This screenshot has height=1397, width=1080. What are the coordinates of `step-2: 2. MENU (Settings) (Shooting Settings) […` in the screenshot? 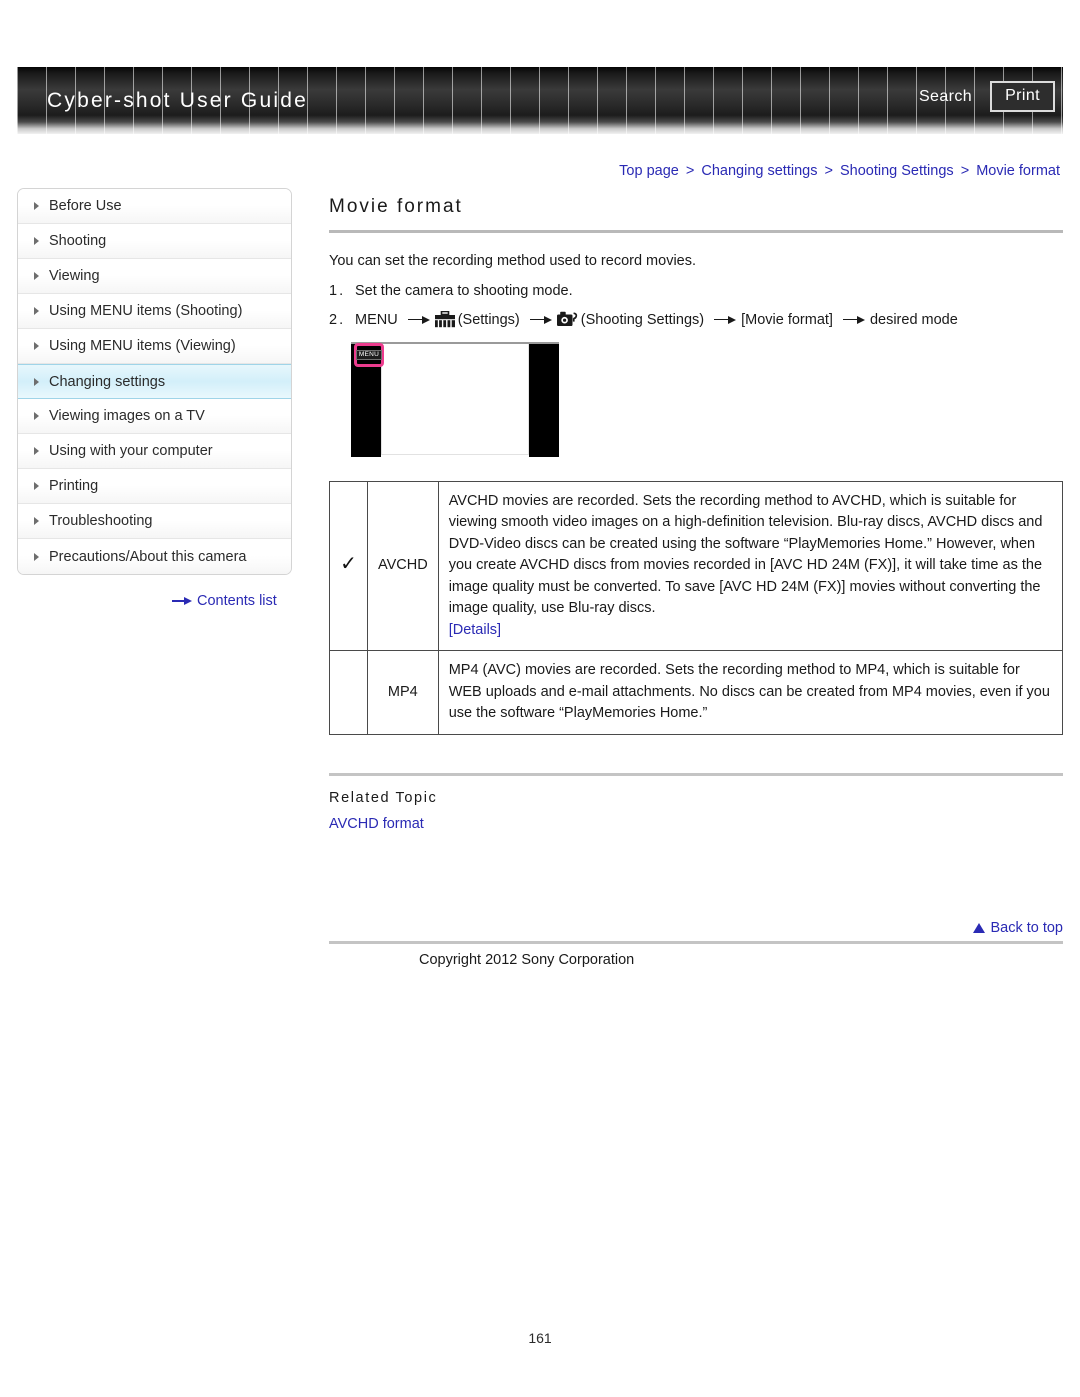 It's located at (696, 319).